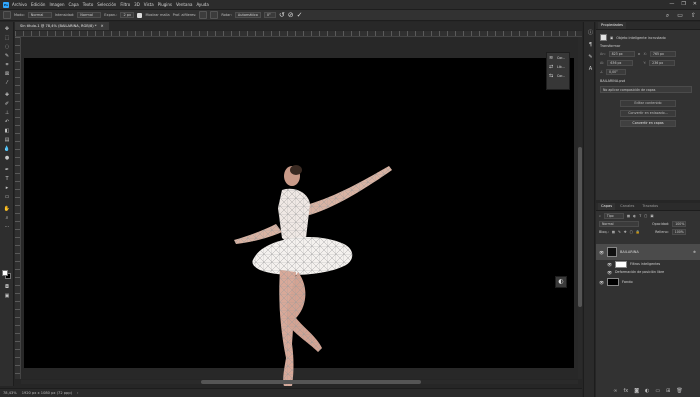 This screenshot has width=700, height=397. Describe the element at coordinates (678, 232) in the screenshot. I see `fill-input: 100%` at that location.